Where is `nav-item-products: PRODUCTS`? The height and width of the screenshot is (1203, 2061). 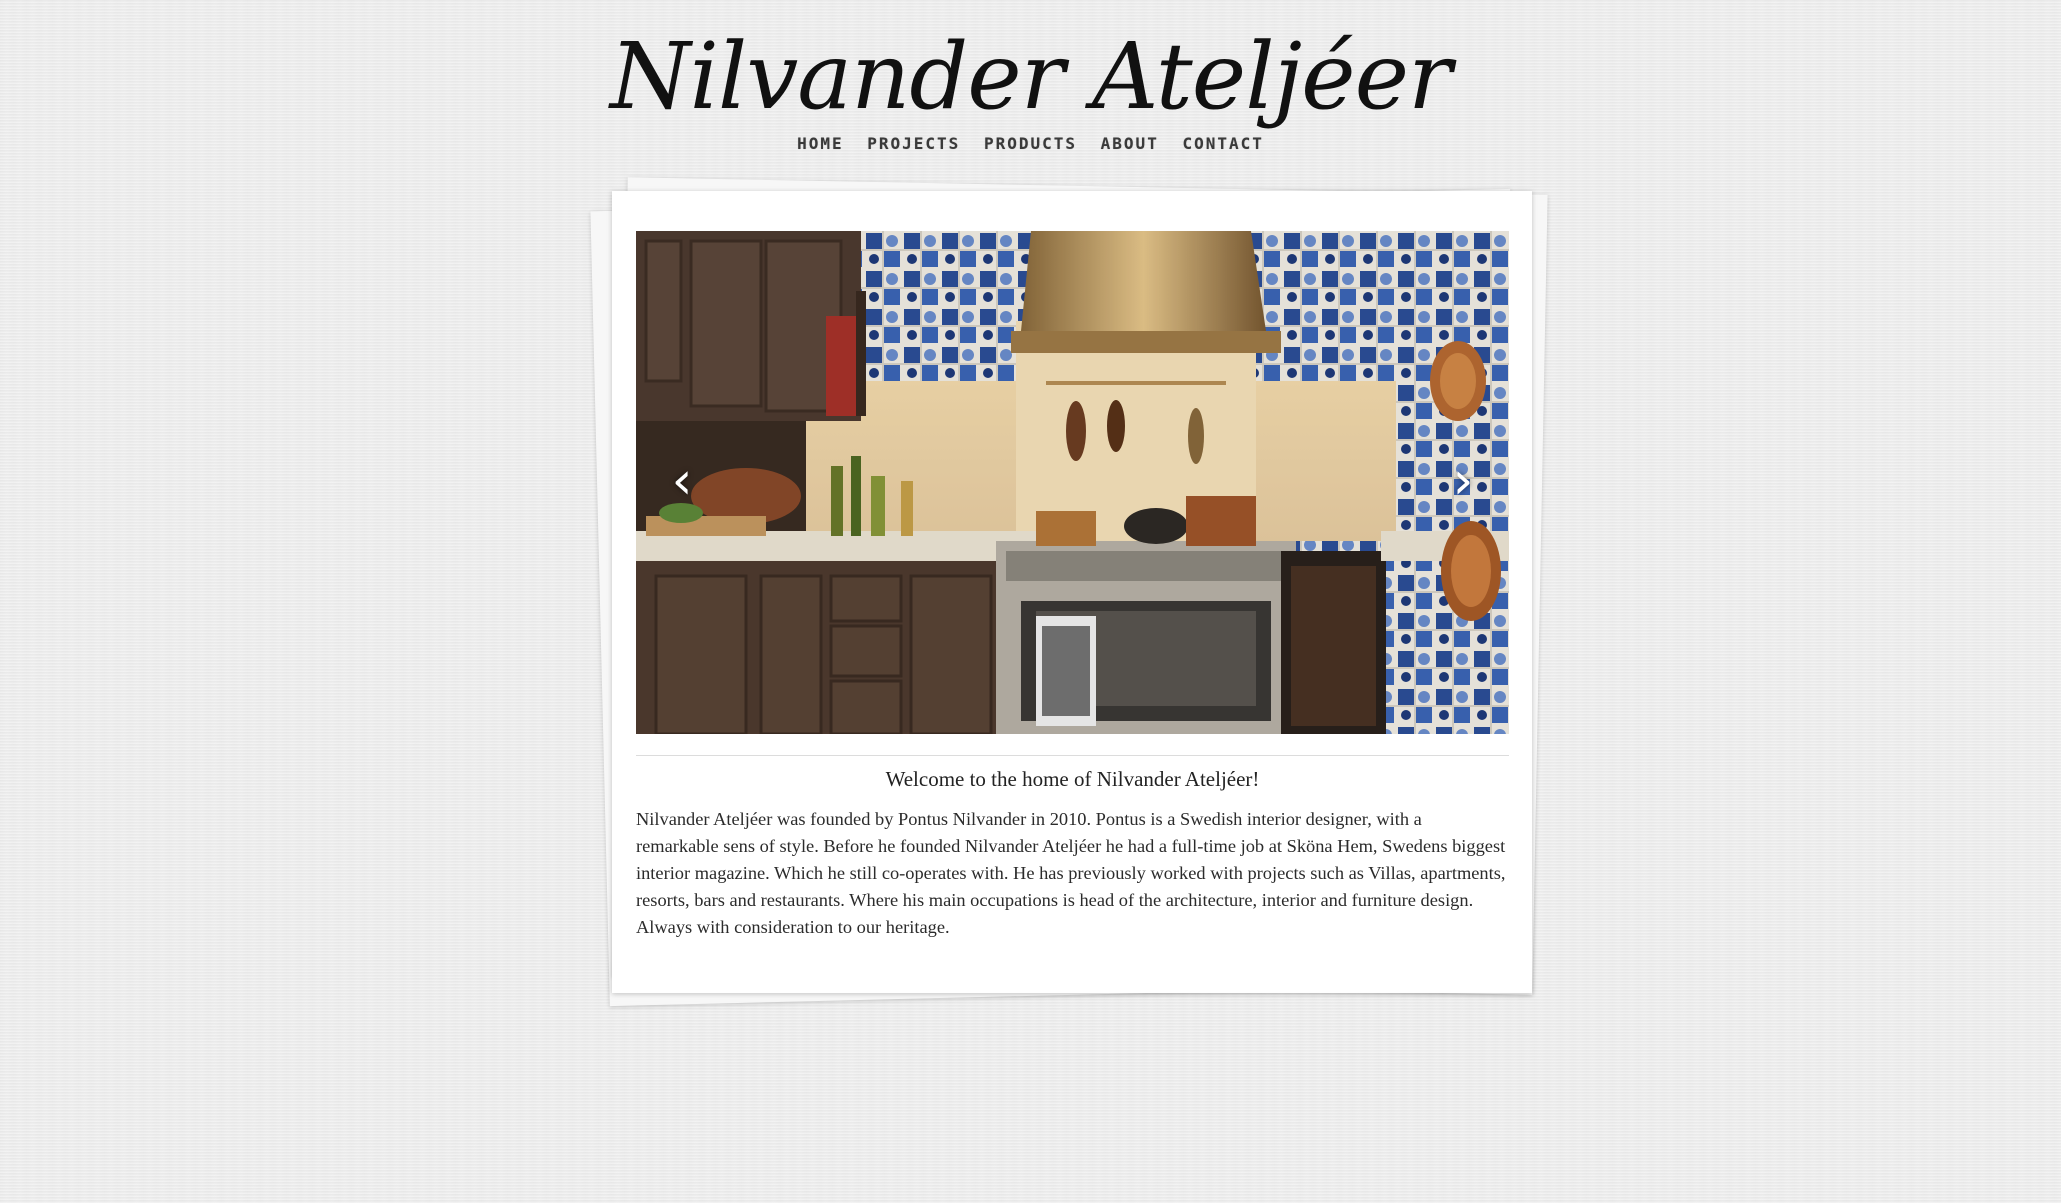 nav-item-products: PRODUCTS is located at coordinates (1030, 143).